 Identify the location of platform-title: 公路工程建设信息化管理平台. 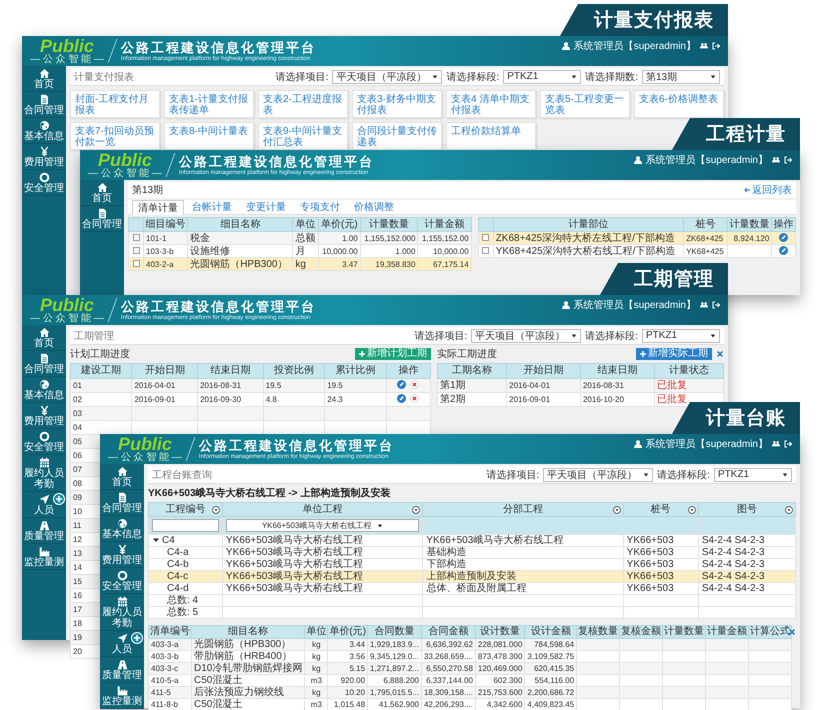
(276, 161).